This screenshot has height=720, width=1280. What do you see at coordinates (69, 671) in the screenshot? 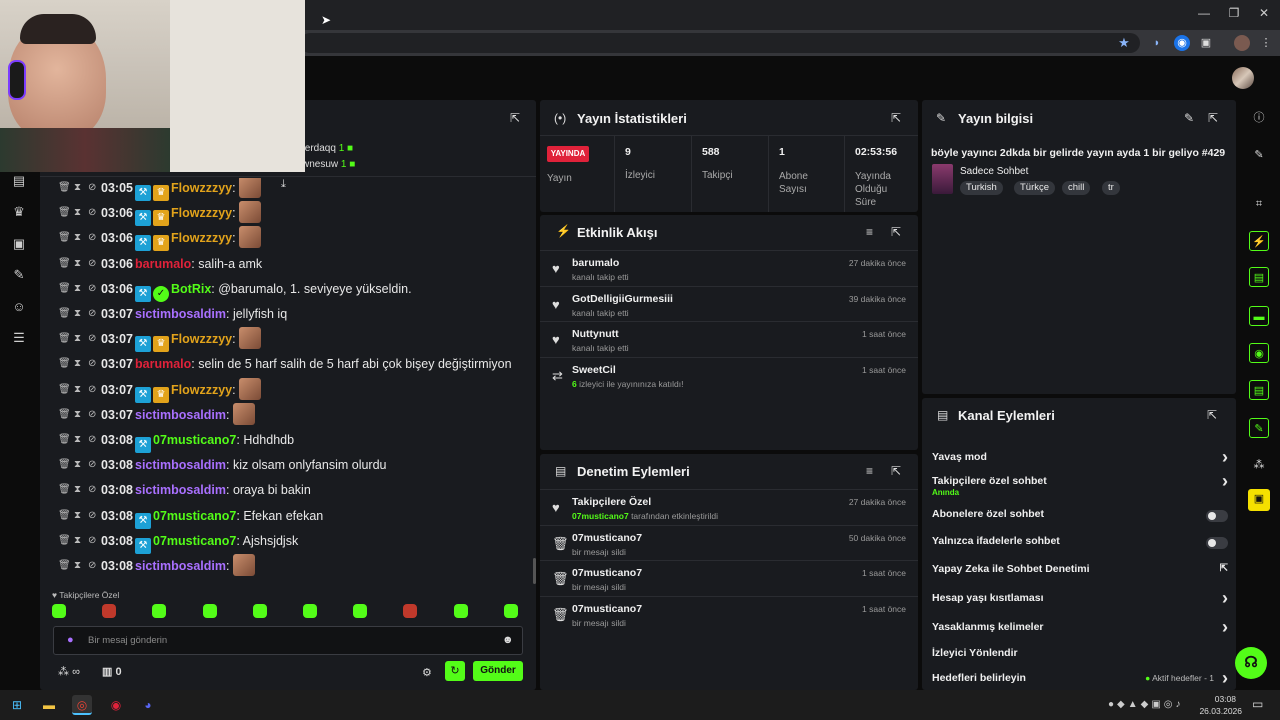
I see `points-counter: ⁂ ∞` at bounding box center [69, 671].